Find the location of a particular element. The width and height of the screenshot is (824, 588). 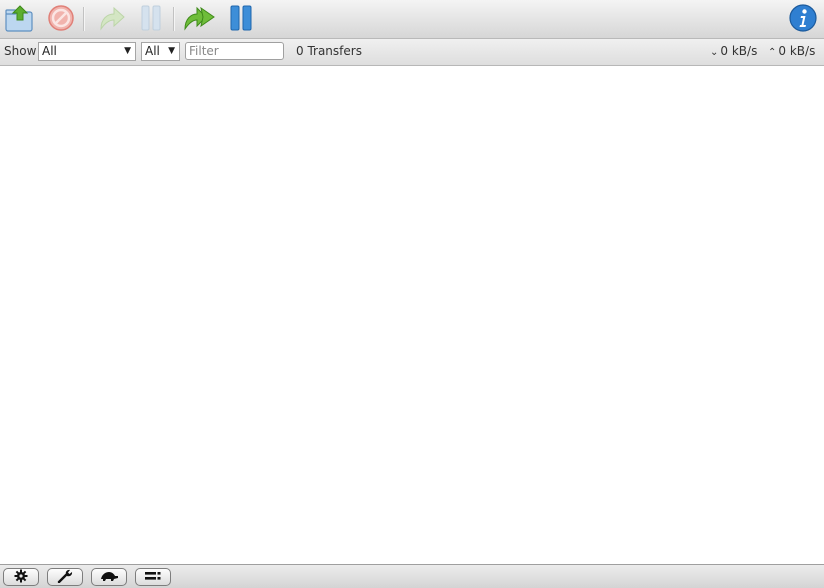

settings-button is located at coordinates (21, 577).